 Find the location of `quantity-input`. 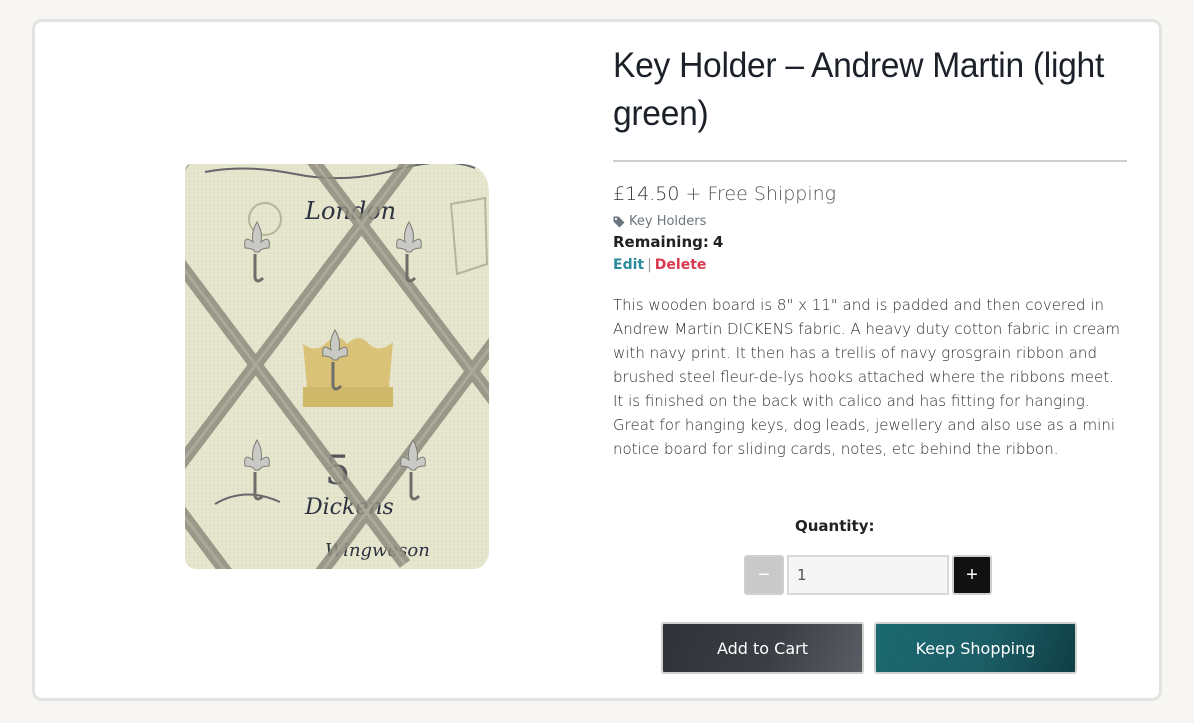

quantity-input is located at coordinates (868, 575).